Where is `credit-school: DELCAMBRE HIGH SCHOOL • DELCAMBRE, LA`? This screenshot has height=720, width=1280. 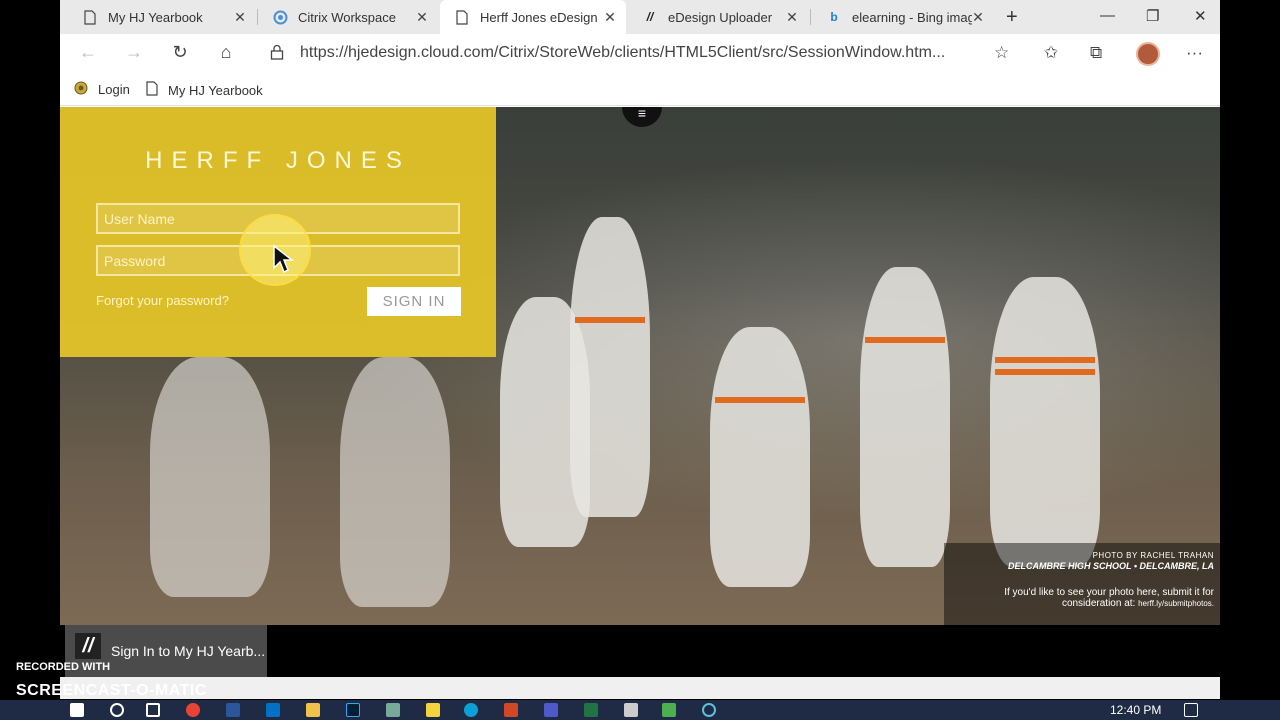
credit-school: DELCAMBRE HIGH SCHOOL • DELCAMBRE, LA is located at coordinates (1111, 566).